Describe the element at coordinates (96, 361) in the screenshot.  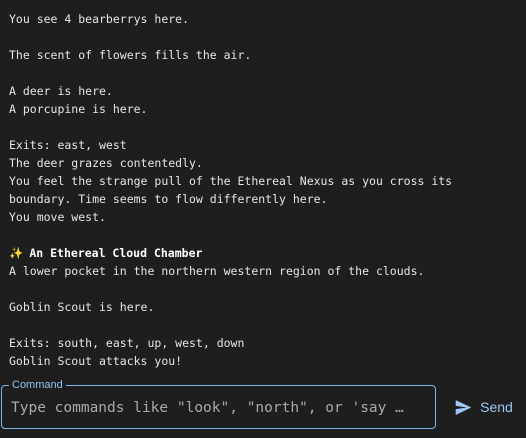
I see `log-line: Goblin Scout attacks you!` at that location.